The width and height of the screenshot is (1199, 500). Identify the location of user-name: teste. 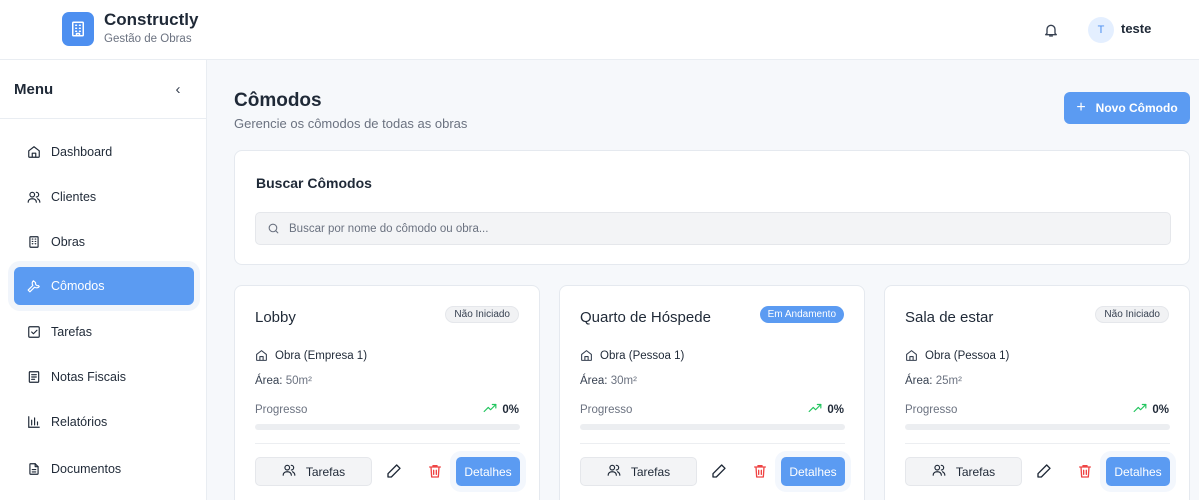
(1136, 28).